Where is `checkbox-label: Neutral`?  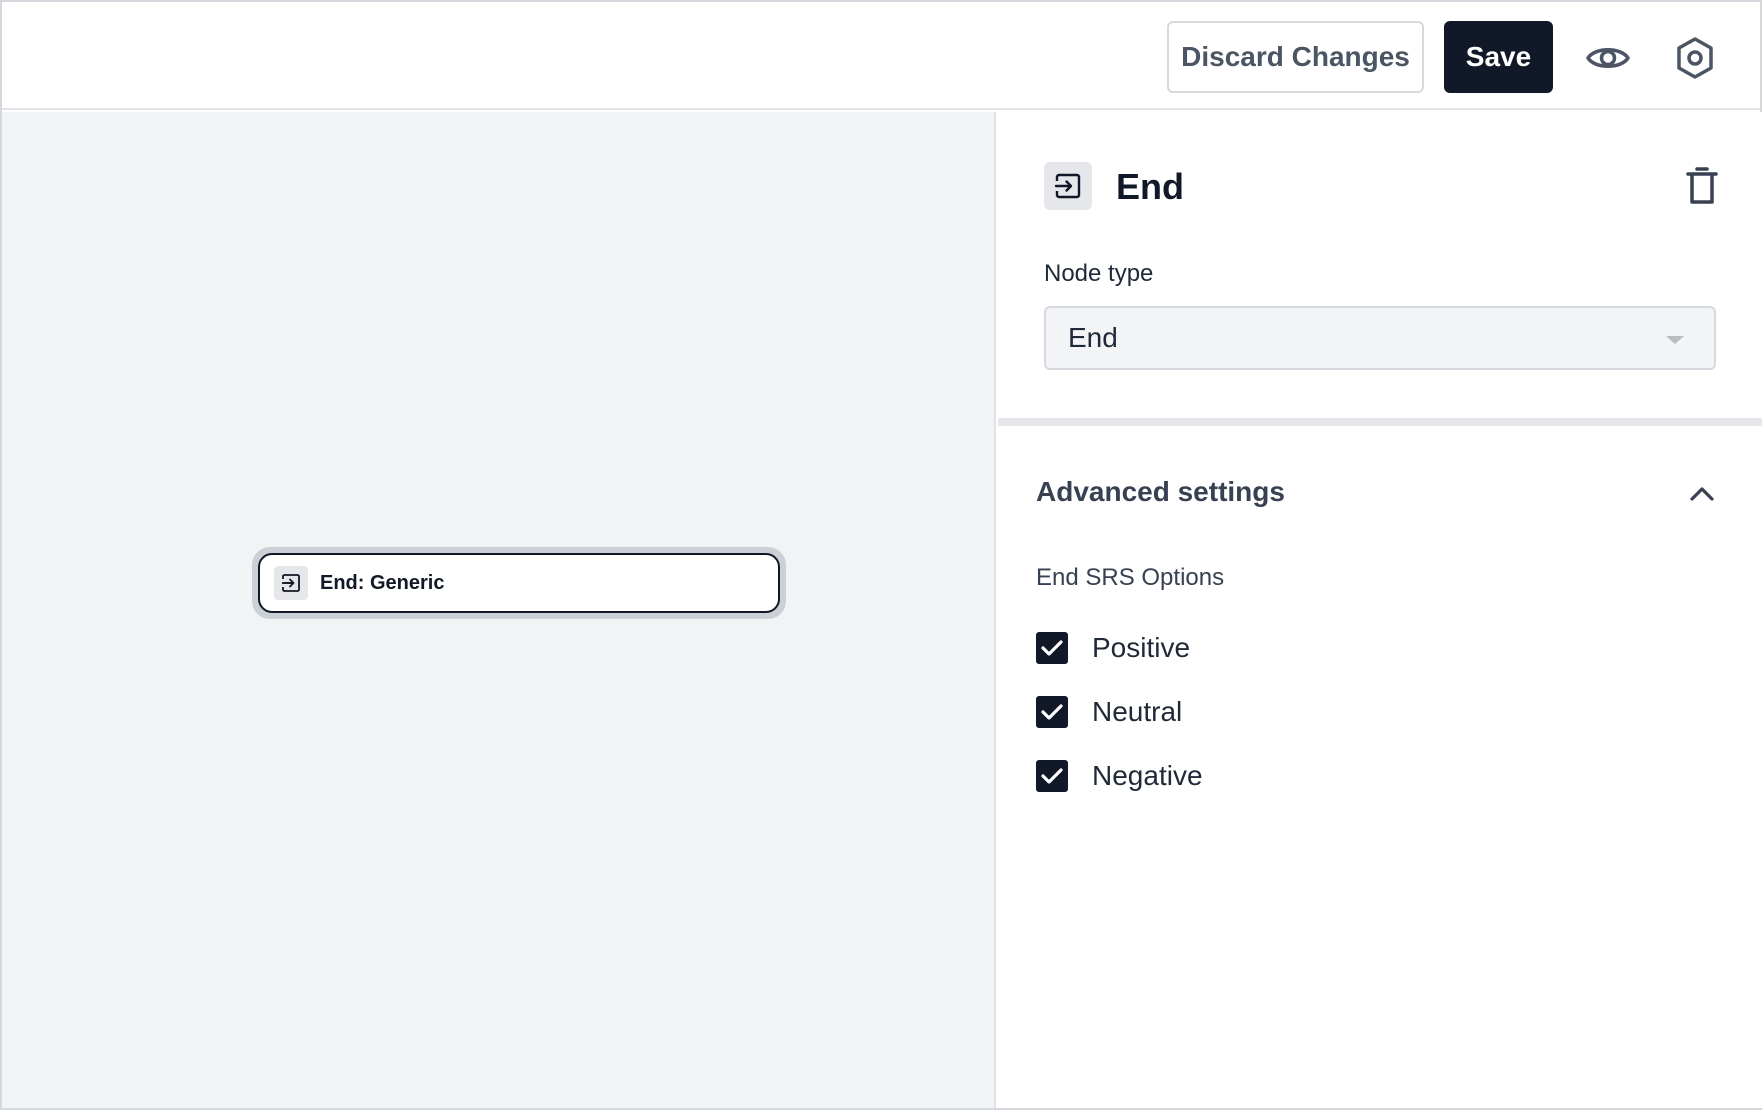
checkbox-label: Neutral is located at coordinates (1137, 711).